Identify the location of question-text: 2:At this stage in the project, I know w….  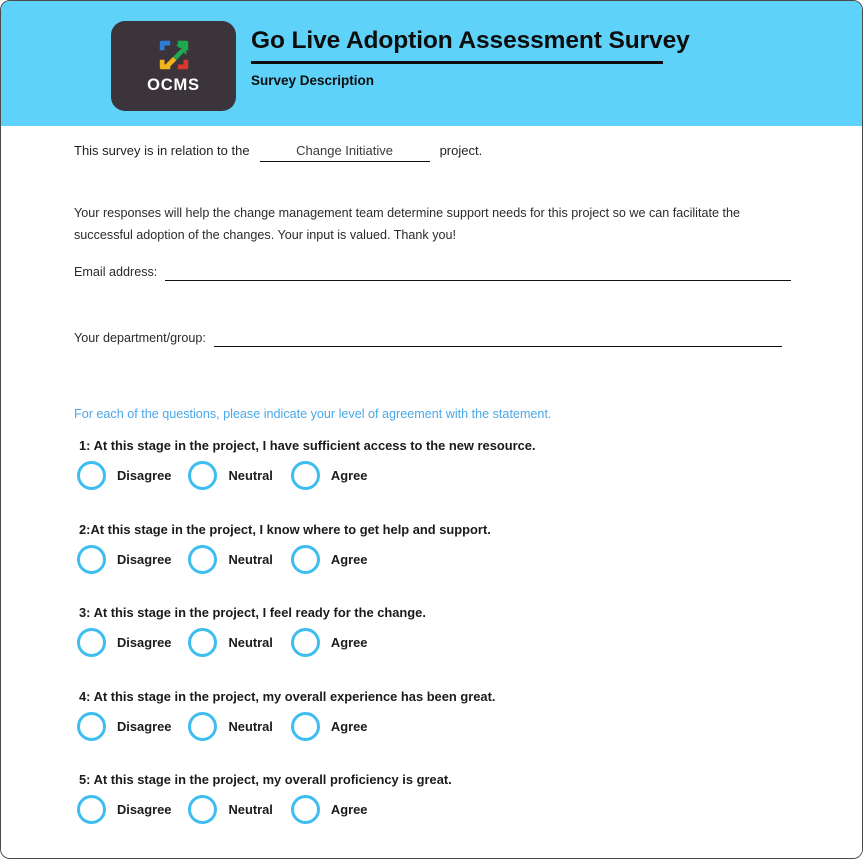
(285, 529).